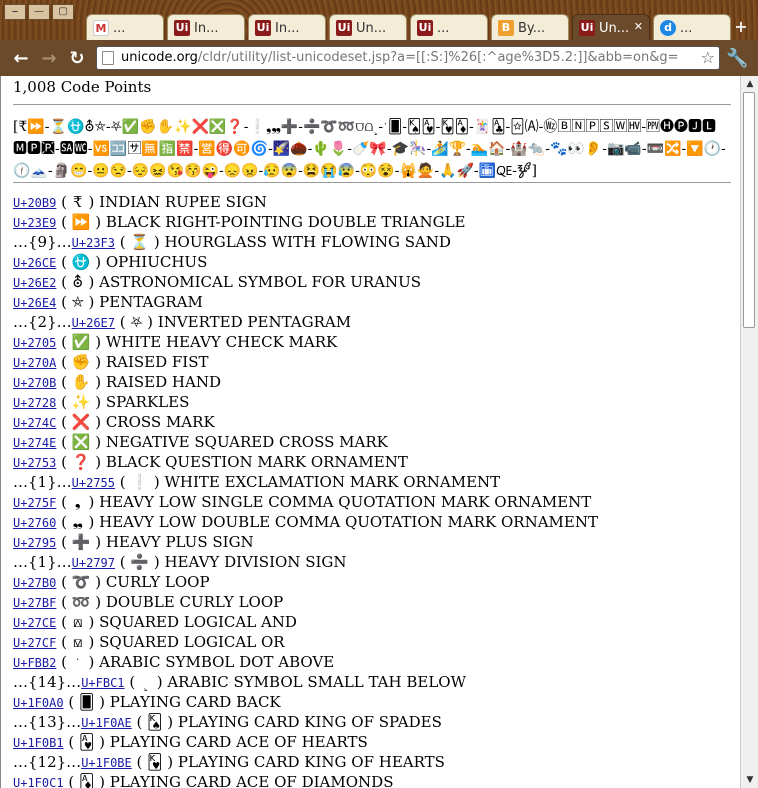 The height and width of the screenshot is (788, 758). What do you see at coordinates (81, 602) in the screenshot?
I see `glyph: ➿` at bounding box center [81, 602].